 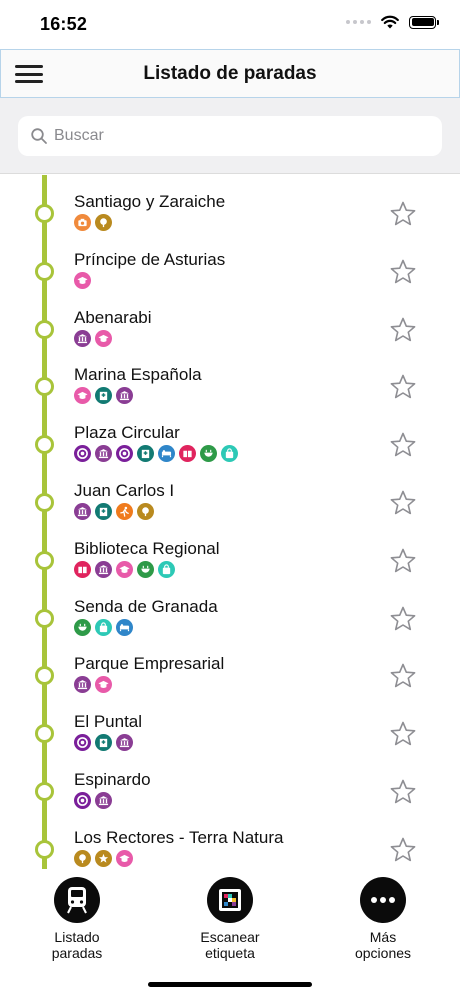 What do you see at coordinates (127, 433) in the screenshot?
I see `stop-name: Plaza Circular` at bounding box center [127, 433].